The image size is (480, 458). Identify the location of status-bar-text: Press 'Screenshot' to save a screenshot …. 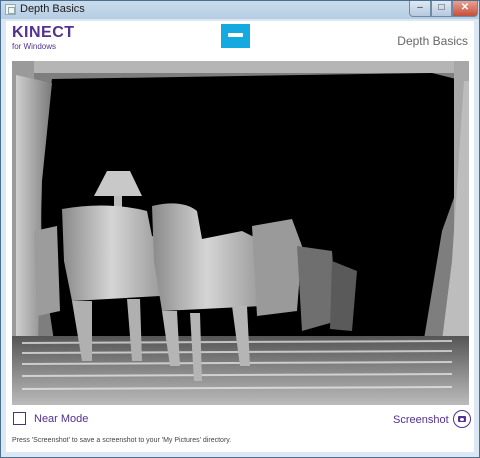
(122, 440).